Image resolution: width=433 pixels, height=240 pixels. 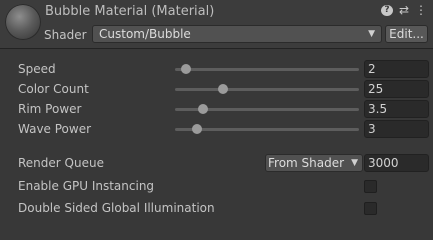 What do you see at coordinates (53, 89) in the screenshot?
I see `color-count-label: Color Count` at bounding box center [53, 89].